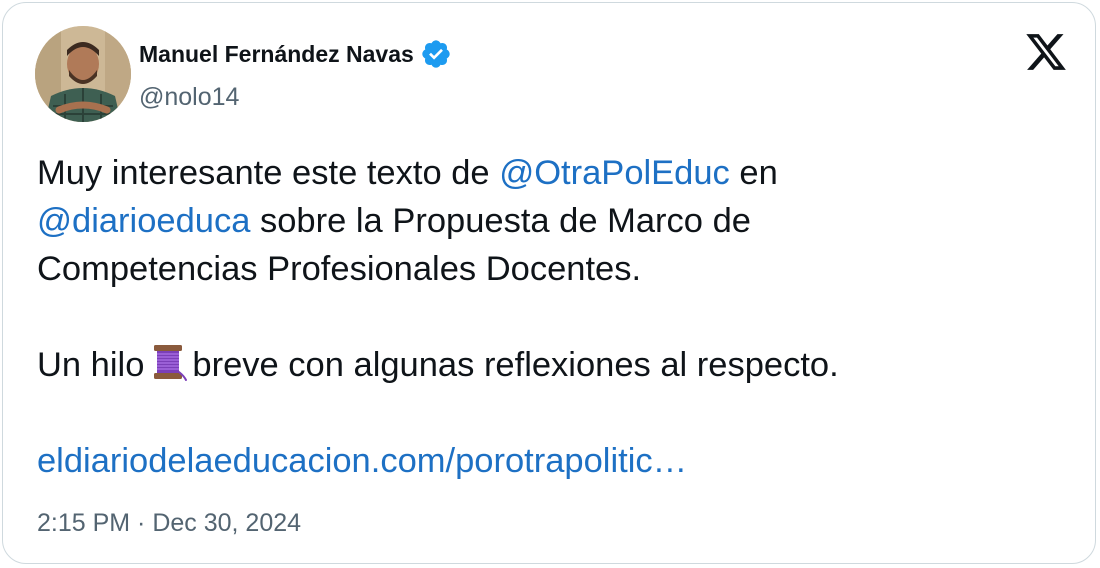 The image size is (1100, 568). I want to click on mention-link-otrapoleduc: @OtraPolEduc, so click(614, 173).